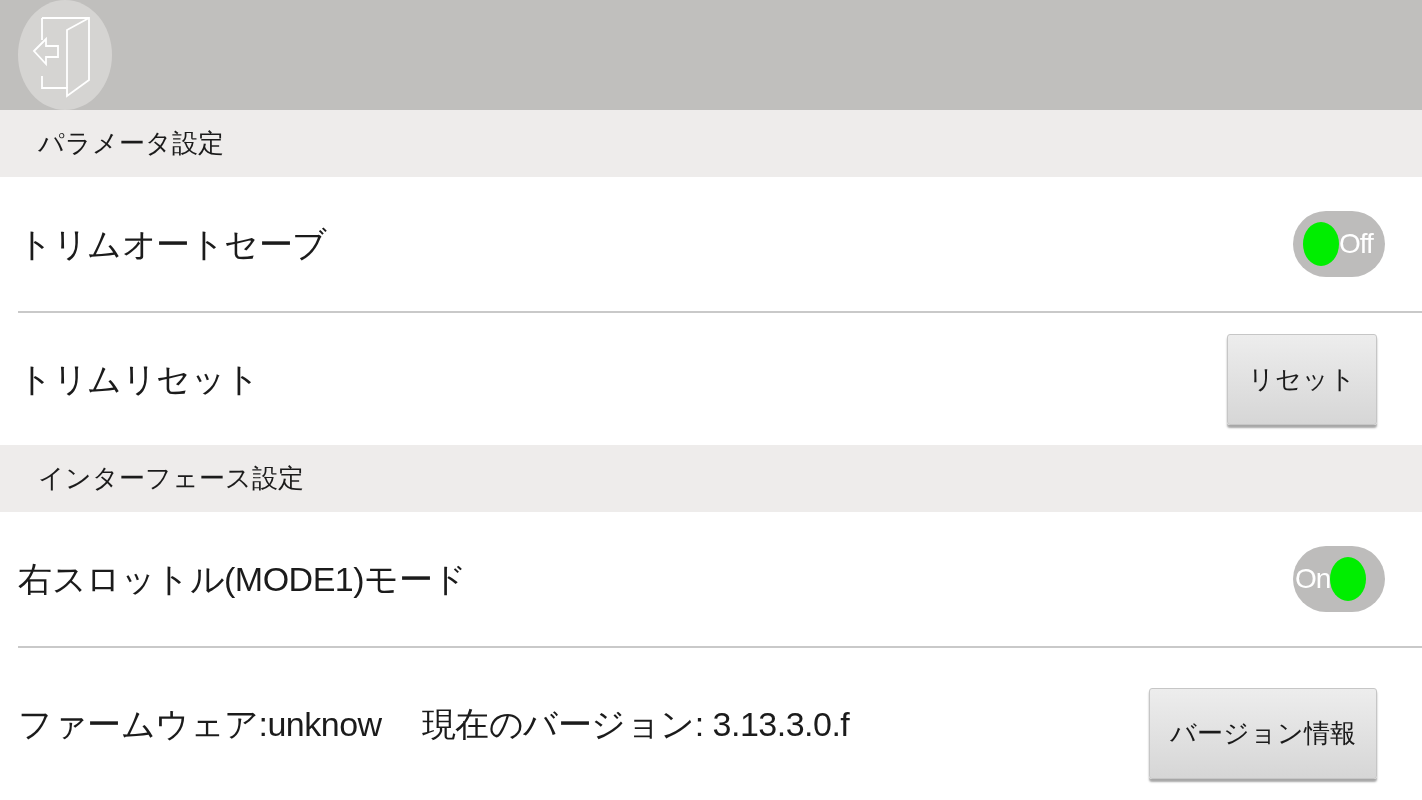  What do you see at coordinates (171, 478) in the screenshot?
I see `section-title: インターフェース設定` at bounding box center [171, 478].